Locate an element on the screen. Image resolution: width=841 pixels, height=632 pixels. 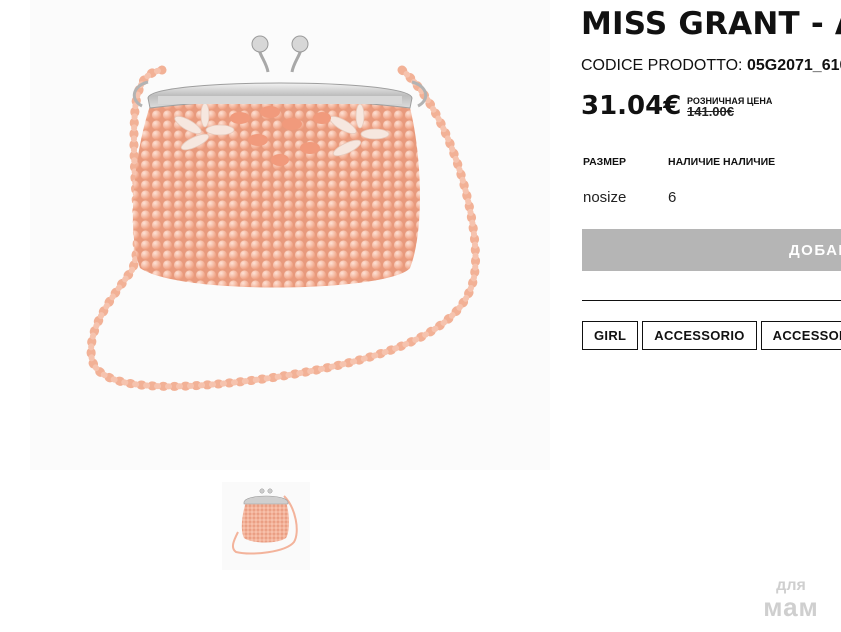
availability-header: НАЛИЧИЕ НАЛИЧИЕ is located at coordinates (722, 162).